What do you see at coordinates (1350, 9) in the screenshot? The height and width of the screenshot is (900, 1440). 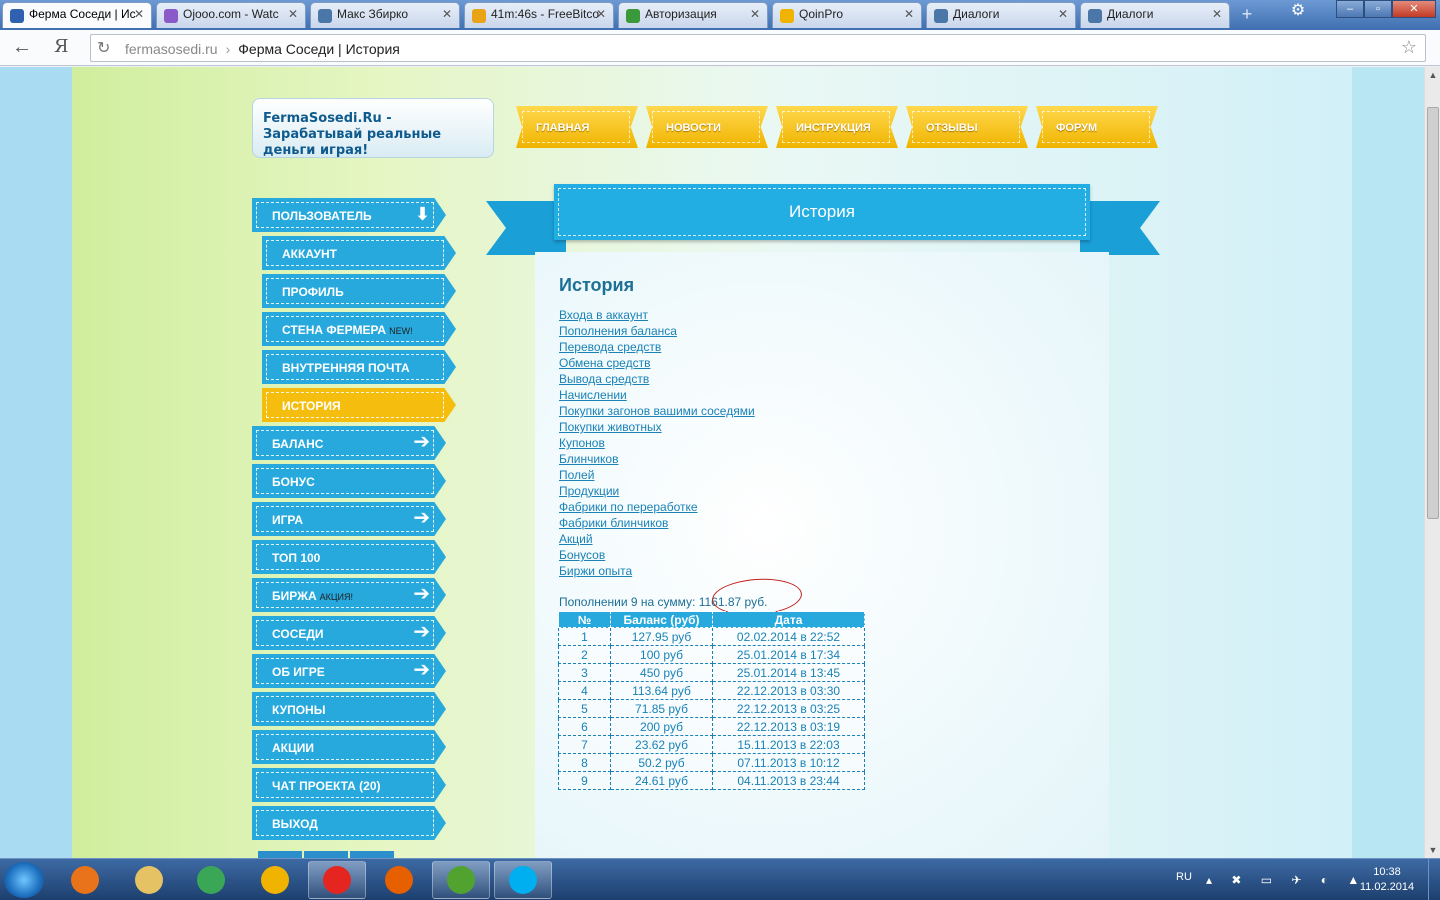 I see `minimize-button: –` at bounding box center [1350, 9].